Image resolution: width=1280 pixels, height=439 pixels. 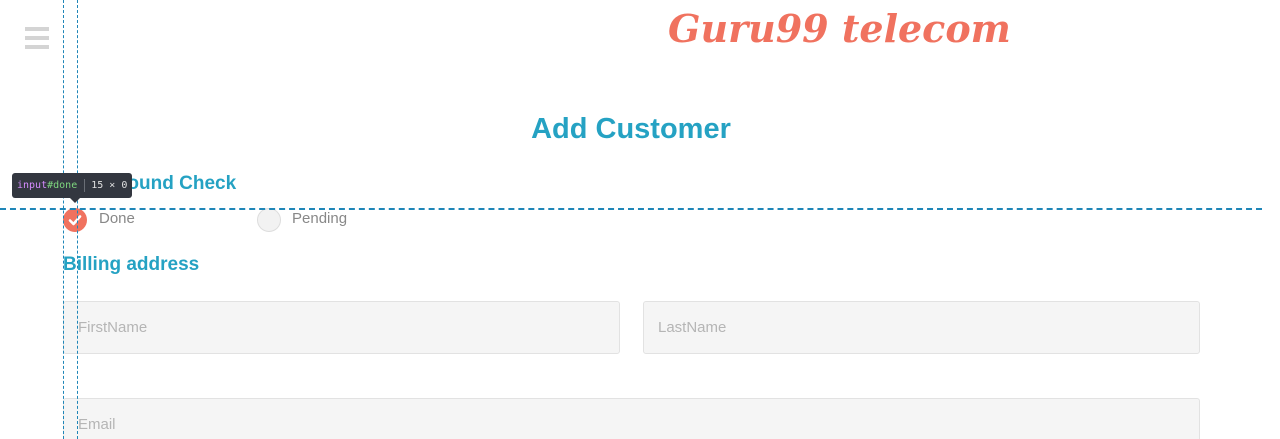 I want to click on inspector-guide-left, so click(x=63, y=219).